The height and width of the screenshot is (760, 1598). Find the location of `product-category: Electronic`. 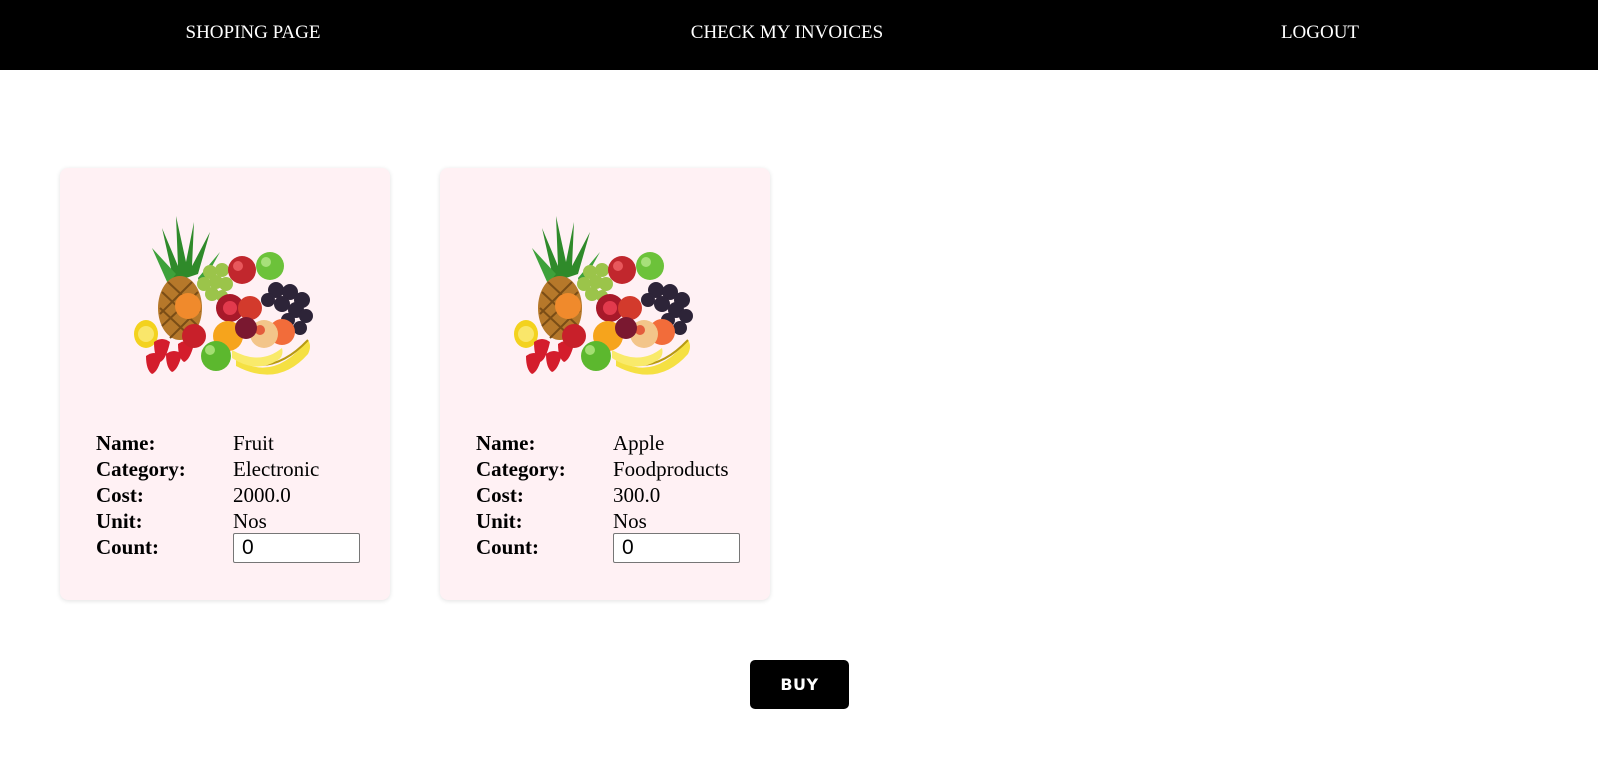

product-category: Electronic is located at coordinates (276, 469).